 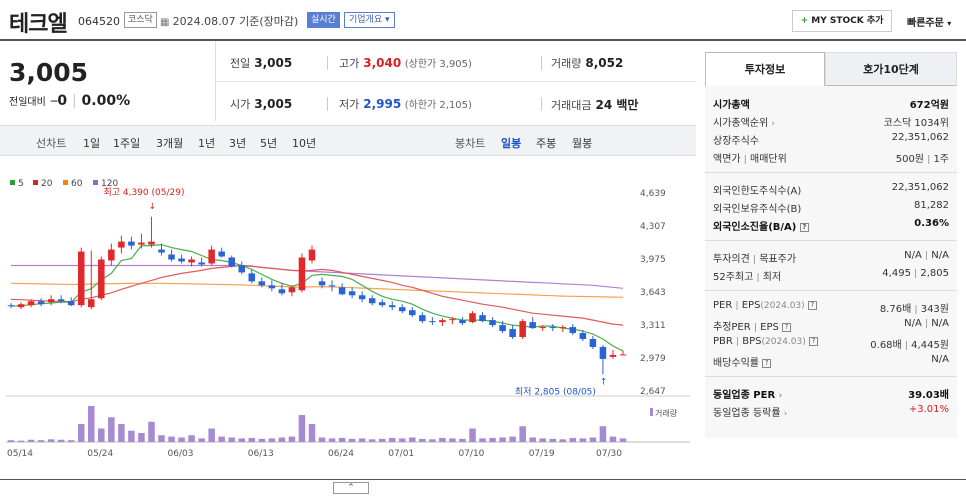 I want to click on panel-tabs: 투자정보 호가10단계, so click(x=831, y=69).